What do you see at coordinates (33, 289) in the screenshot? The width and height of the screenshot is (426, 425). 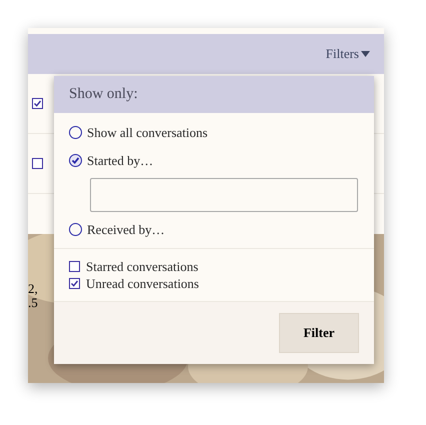 I see `text-fragment: 2,` at bounding box center [33, 289].